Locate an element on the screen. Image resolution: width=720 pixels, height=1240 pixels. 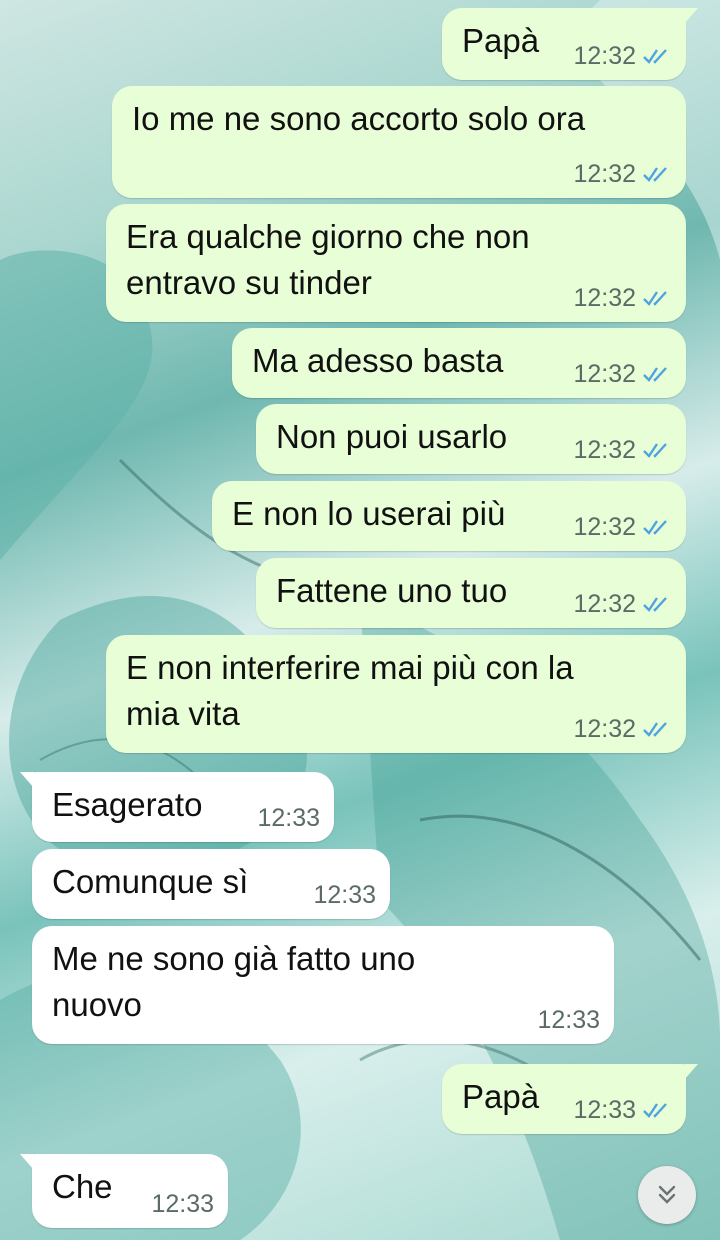
outgoing-message: Papà 12:33 is located at coordinates (570, 1099).